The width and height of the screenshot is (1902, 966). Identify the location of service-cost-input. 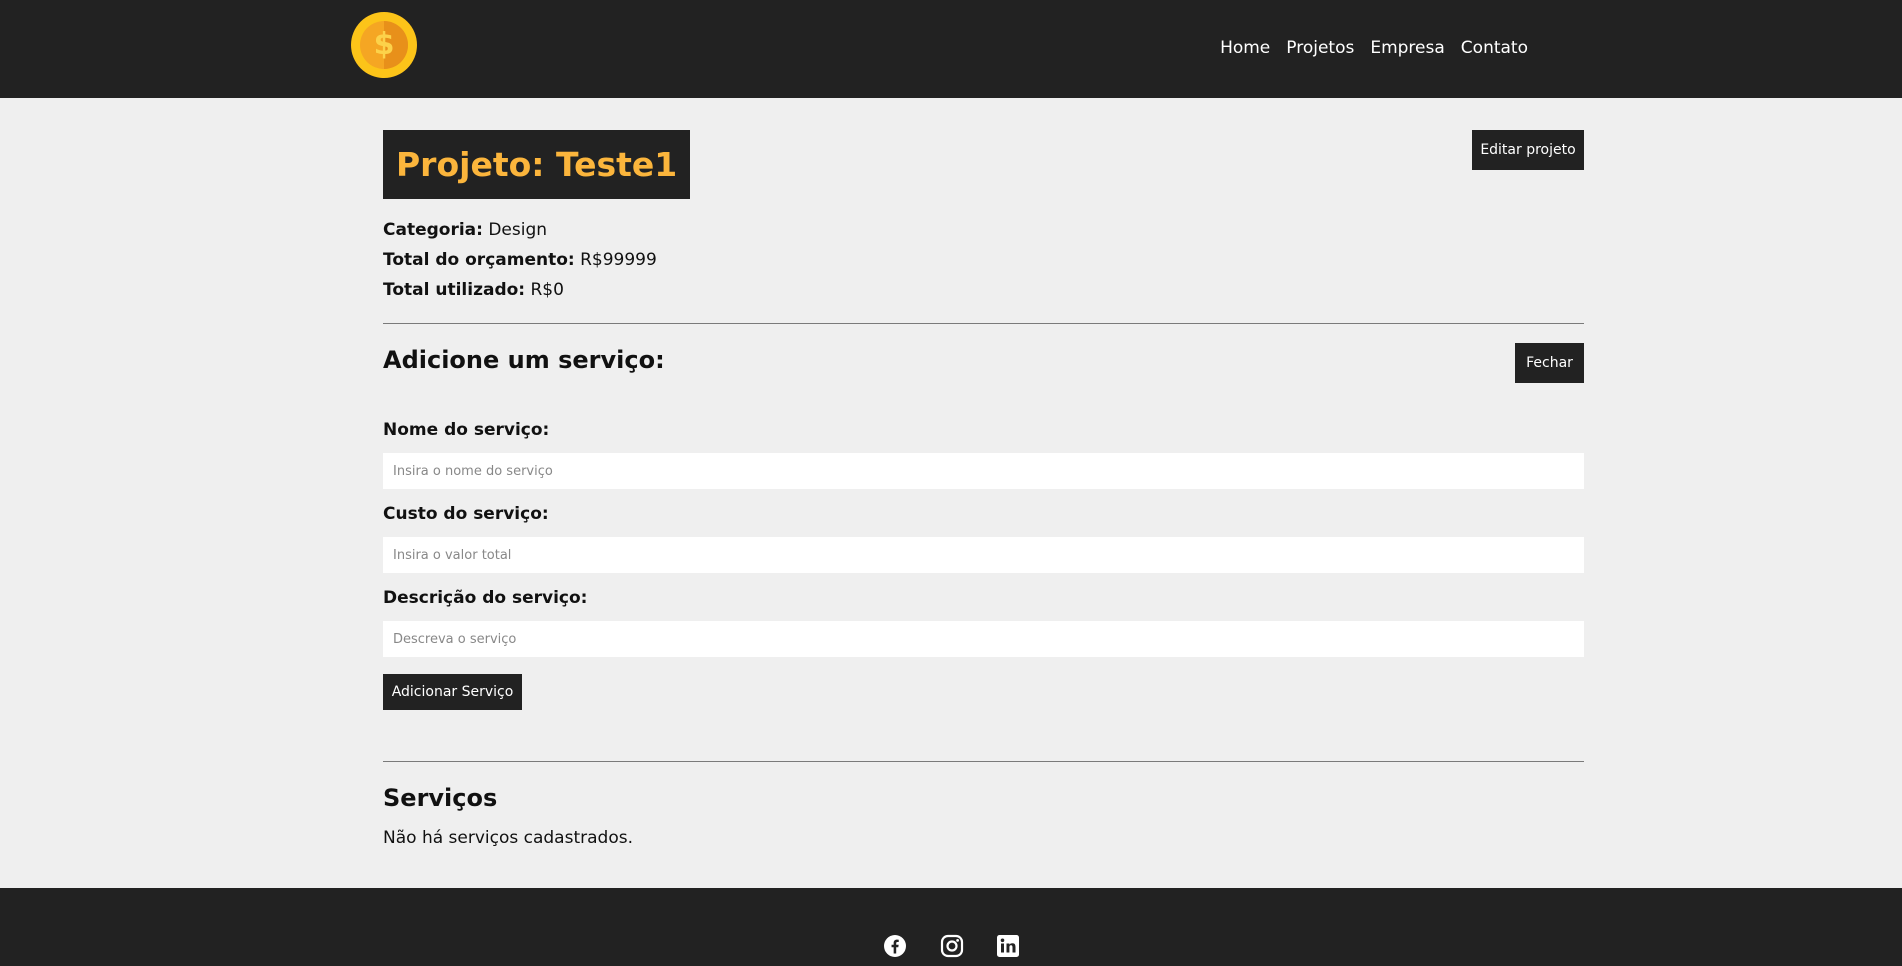
(983, 555).